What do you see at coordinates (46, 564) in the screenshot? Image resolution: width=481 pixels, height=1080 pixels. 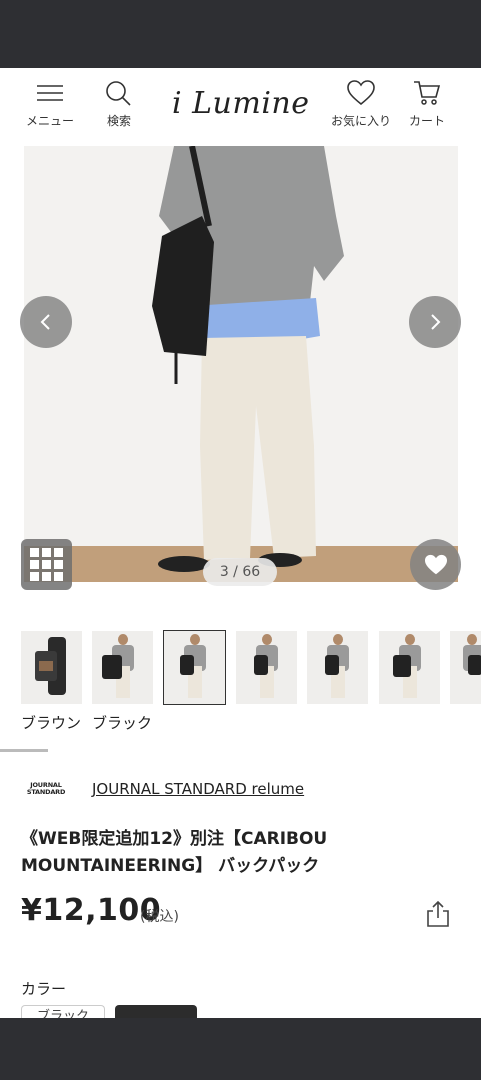 I see `image-grid-button` at bounding box center [46, 564].